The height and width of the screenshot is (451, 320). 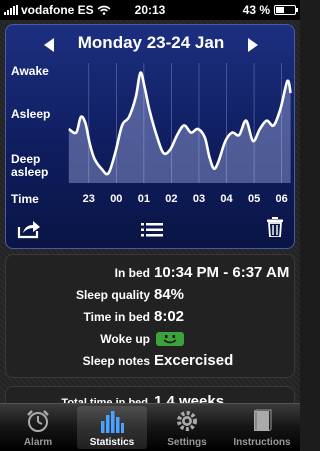 What do you see at coordinates (256, 10) in the screenshot?
I see `battery-percent: 43 %` at bounding box center [256, 10].